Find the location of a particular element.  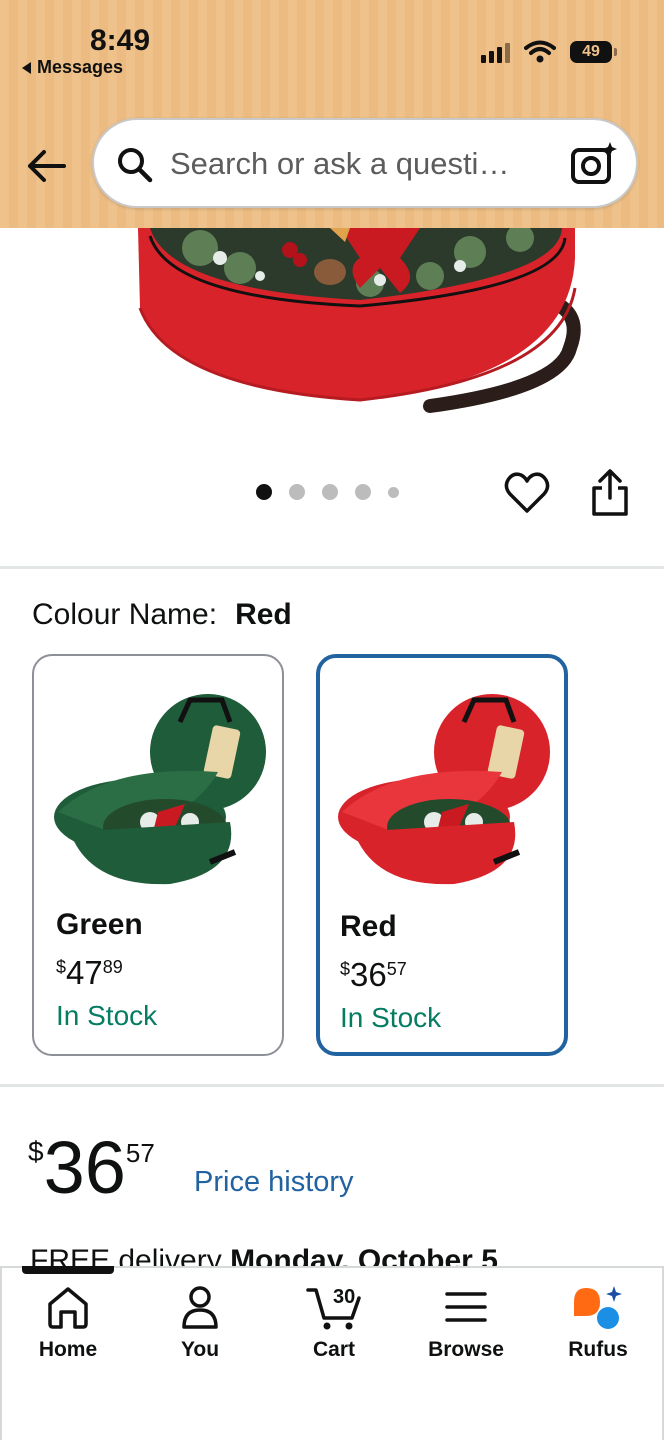

heart-icon is located at coordinates (527, 493).